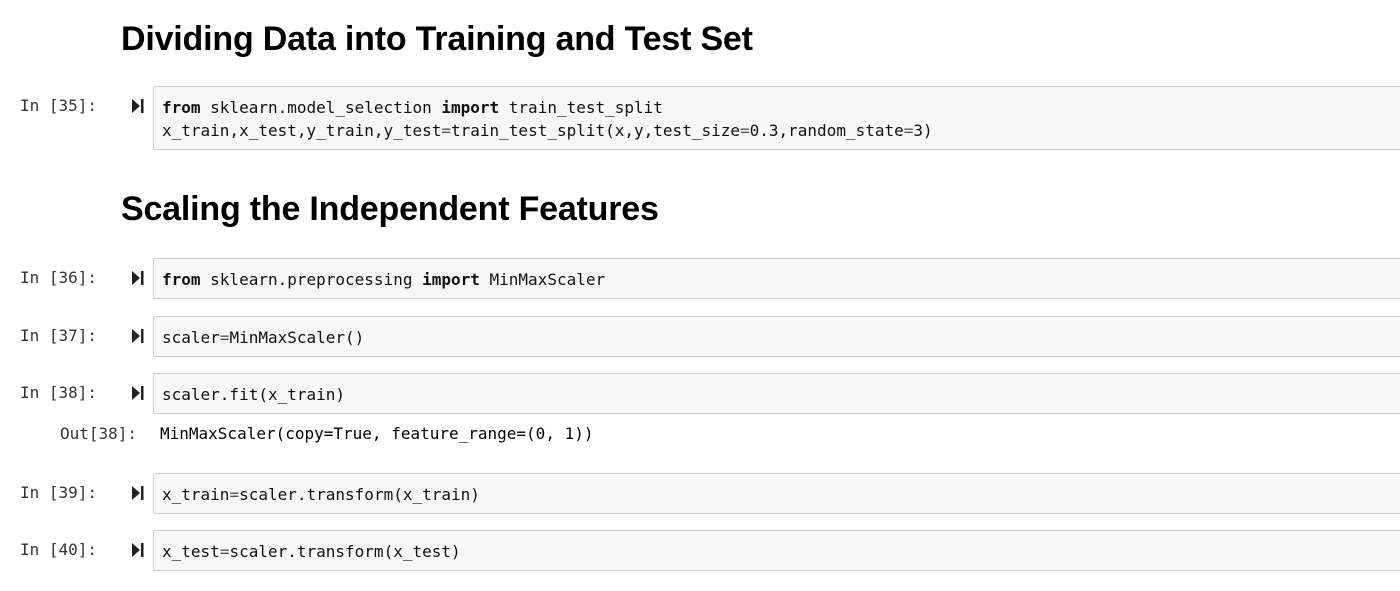 The image size is (1400, 591). I want to click on input-prompt: In [36]:, so click(59, 277).